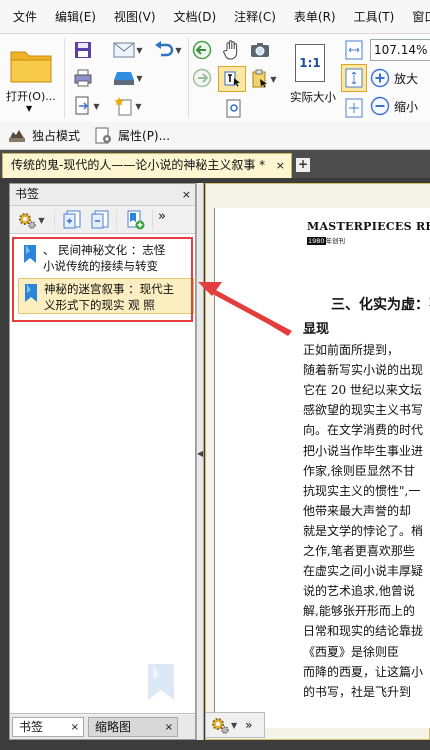 This screenshot has height=750, width=430. Describe the element at coordinates (315, 16) in the screenshot. I see `menu-form: 表单(R)` at that location.